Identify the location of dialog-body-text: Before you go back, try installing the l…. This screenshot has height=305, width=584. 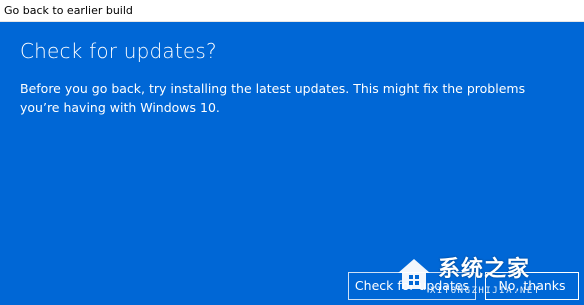
(273, 98).